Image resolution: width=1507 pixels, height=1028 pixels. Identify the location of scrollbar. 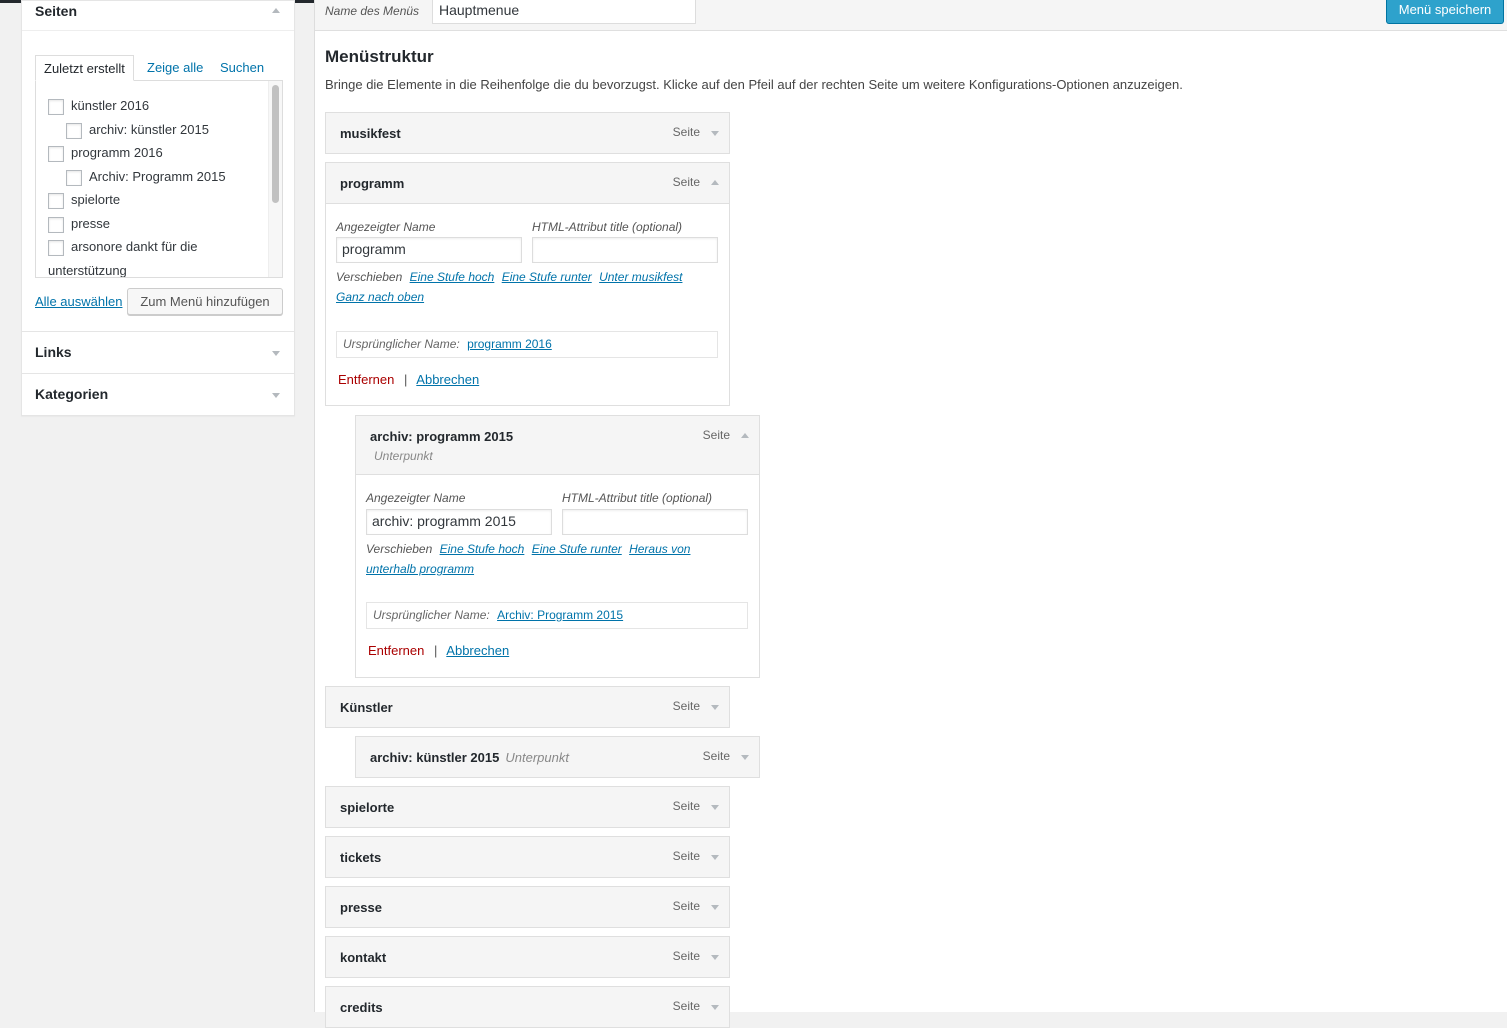
(275, 179).